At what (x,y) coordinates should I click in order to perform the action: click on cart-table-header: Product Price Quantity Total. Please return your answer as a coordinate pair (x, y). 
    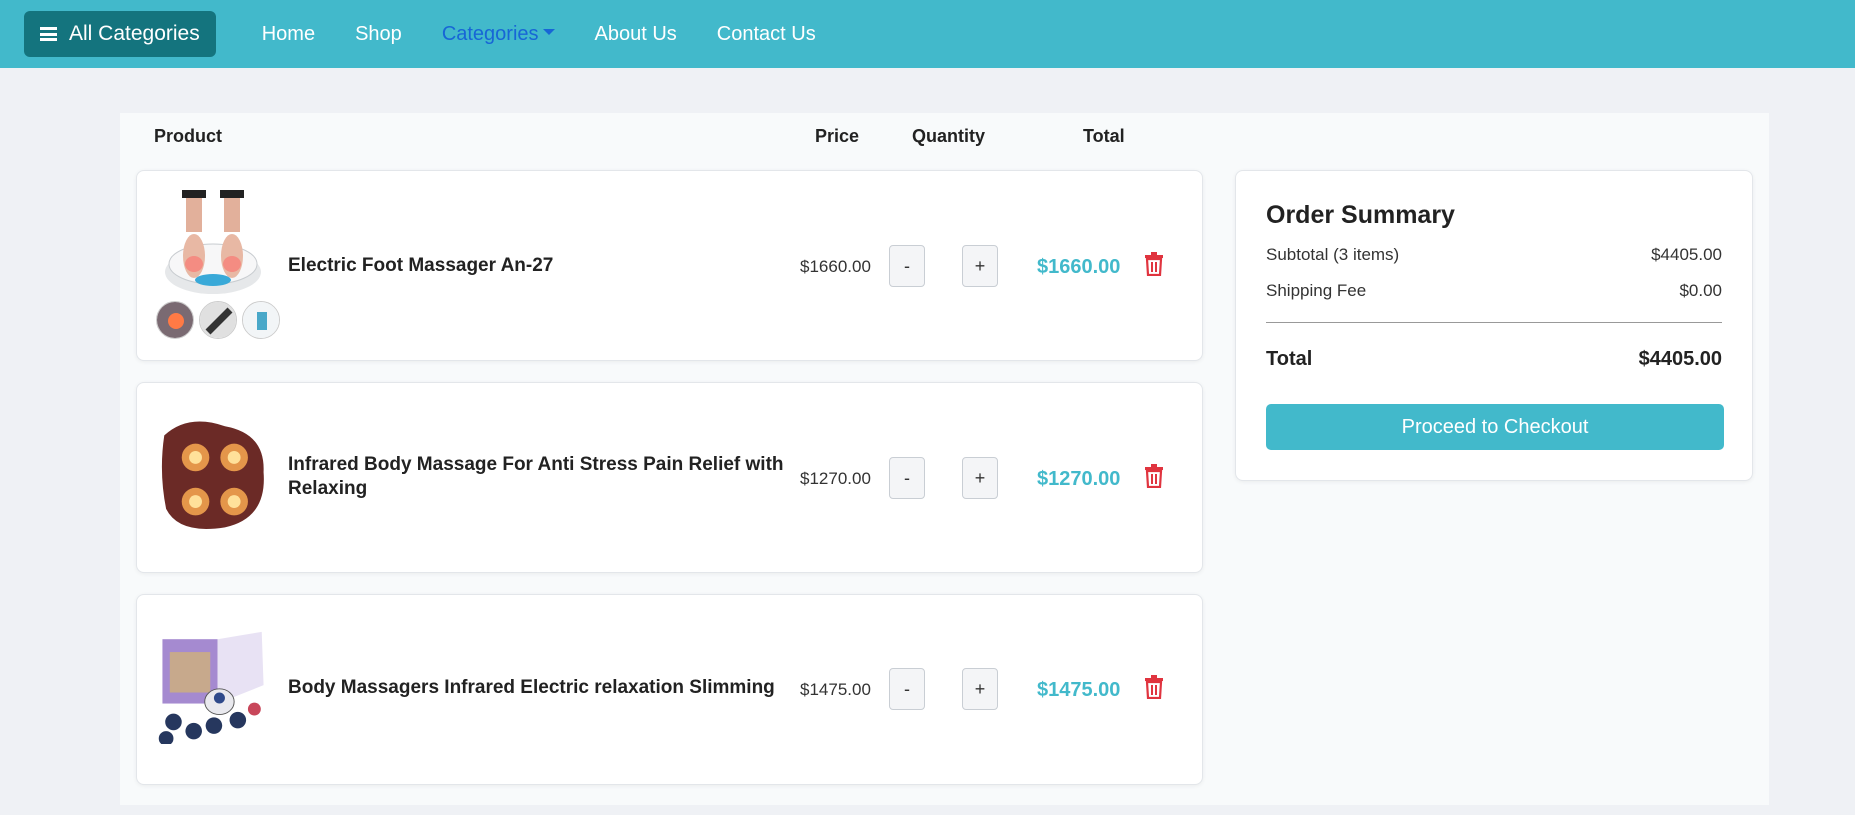
    Looking at the image, I should click on (661, 137).